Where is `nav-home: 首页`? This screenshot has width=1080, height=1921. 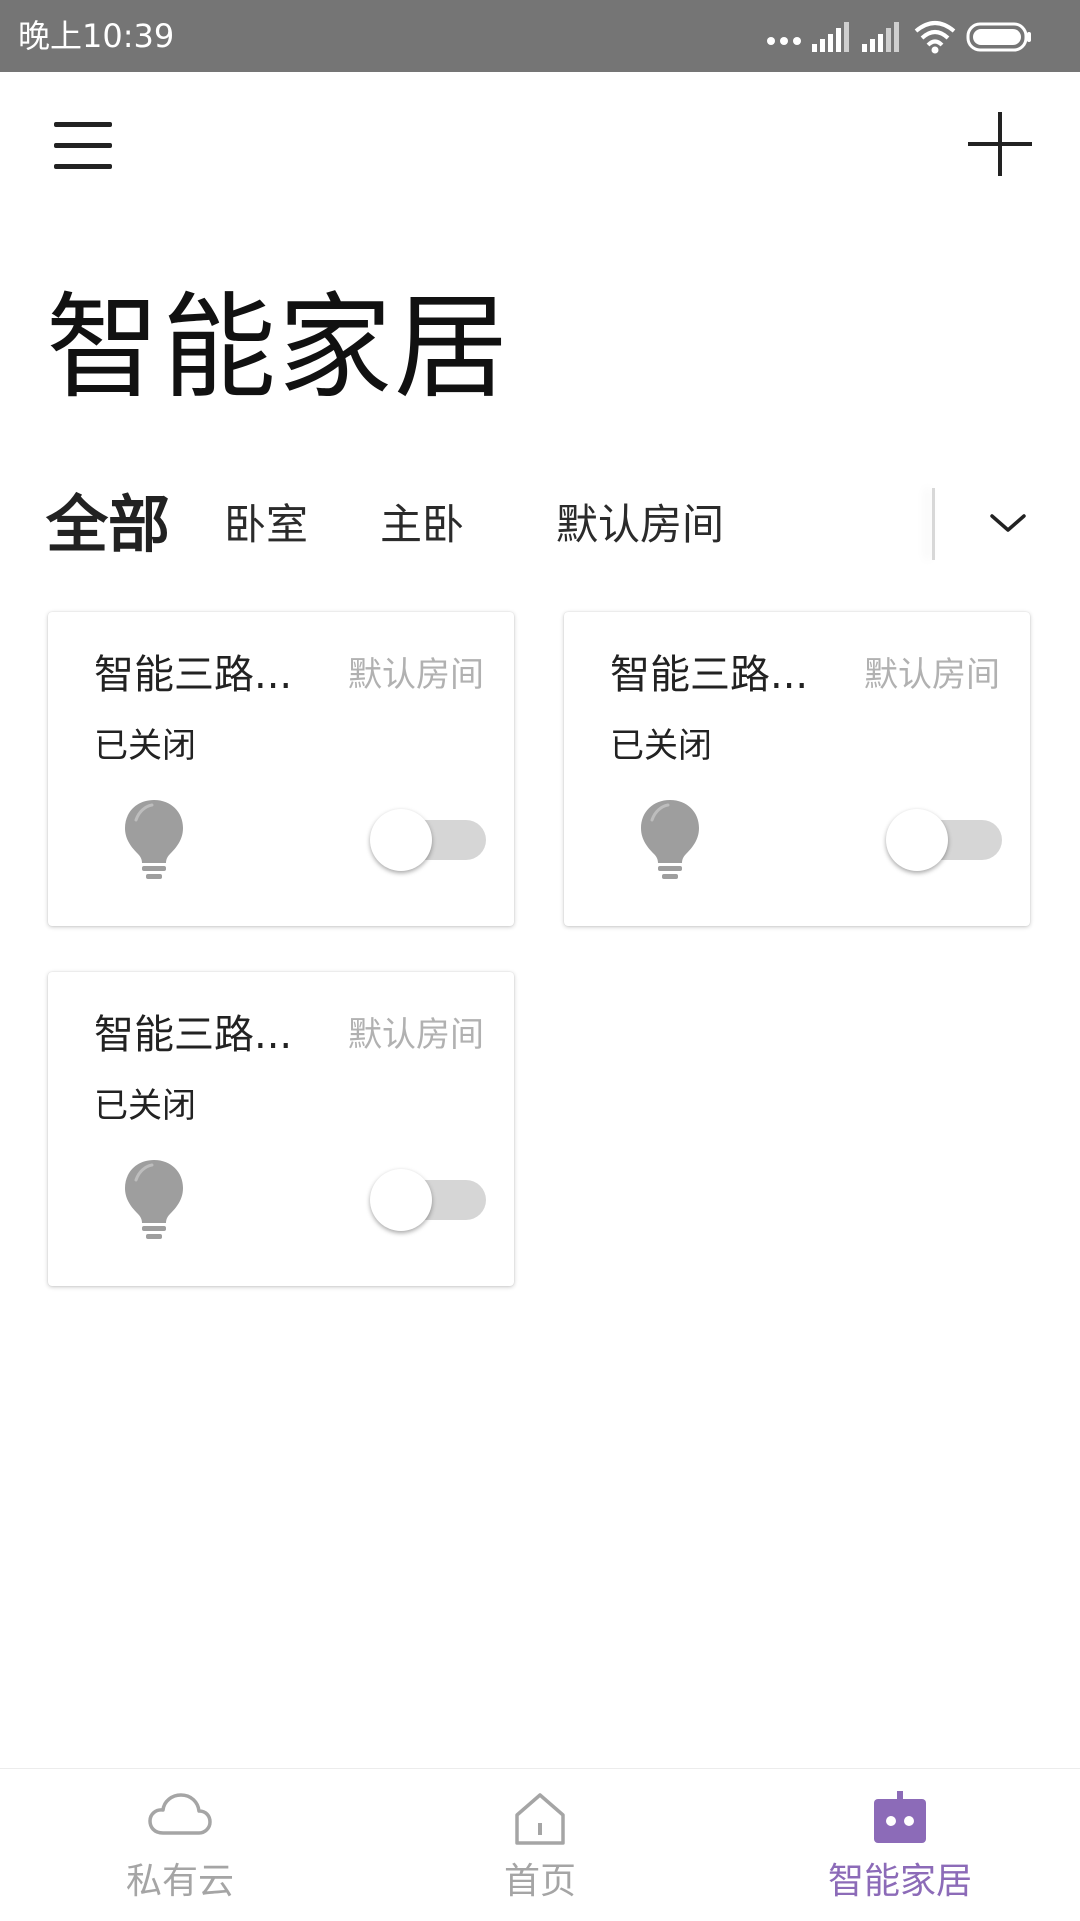
nav-home: 首页 is located at coordinates (540, 1845).